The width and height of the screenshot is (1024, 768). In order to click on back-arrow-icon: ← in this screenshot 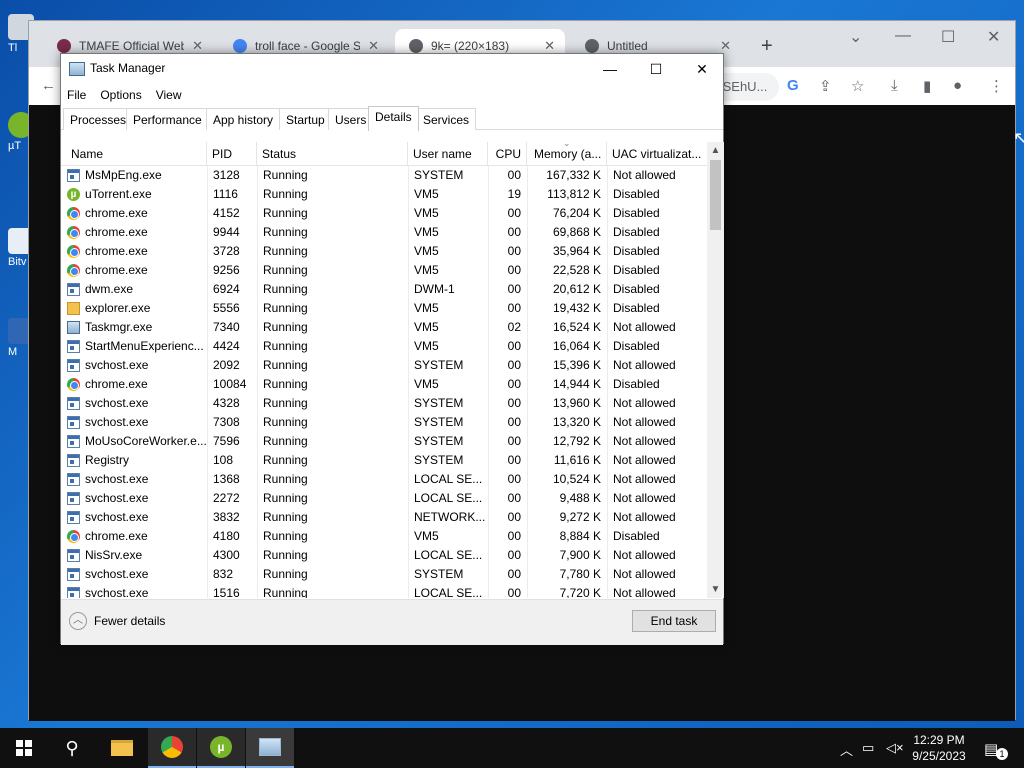, I will do `click(48, 85)`.